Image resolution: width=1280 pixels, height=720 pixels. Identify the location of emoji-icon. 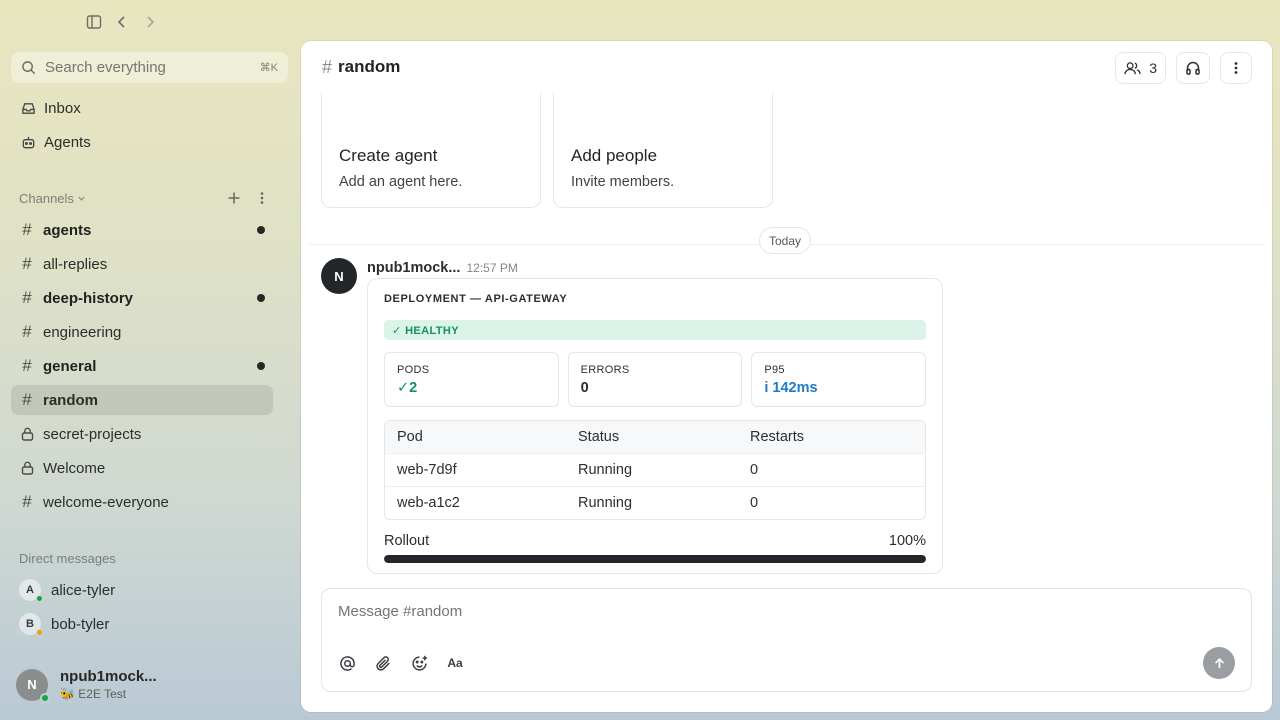
(419, 663).